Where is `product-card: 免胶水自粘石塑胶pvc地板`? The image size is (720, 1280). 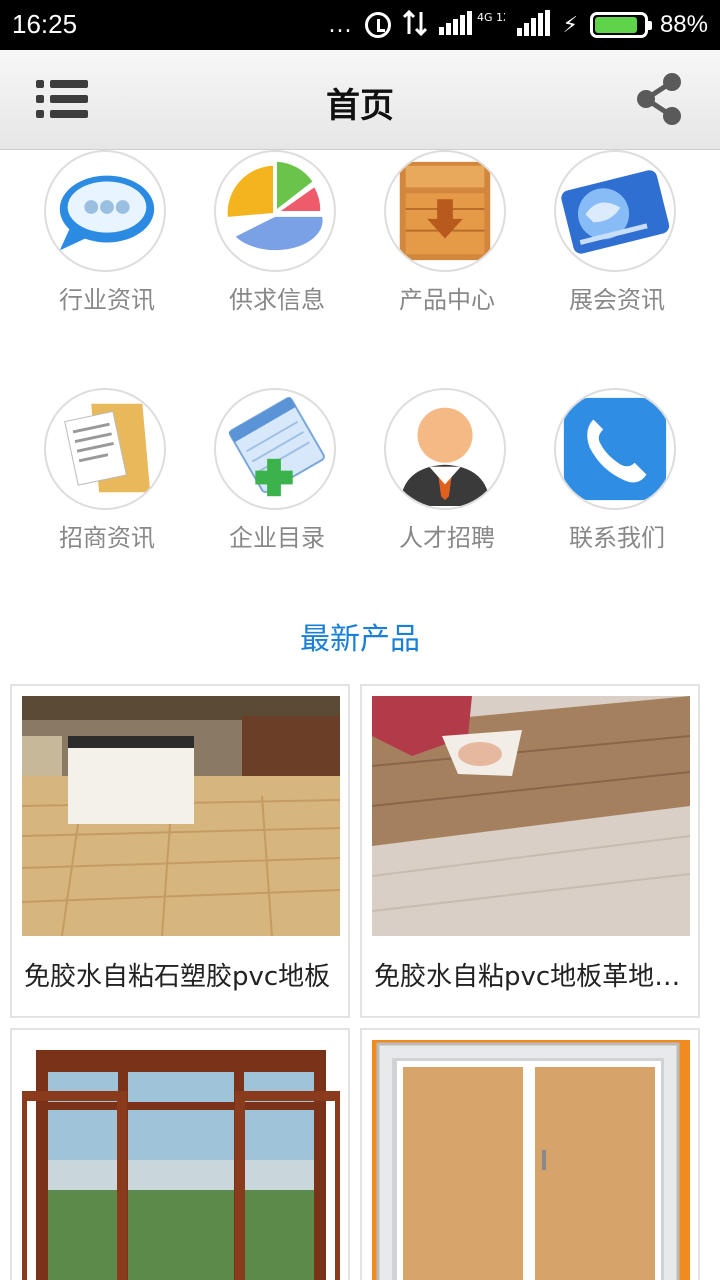
product-card: 免胶水自粘石塑胶pvc地板 is located at coordinates (180, 851).